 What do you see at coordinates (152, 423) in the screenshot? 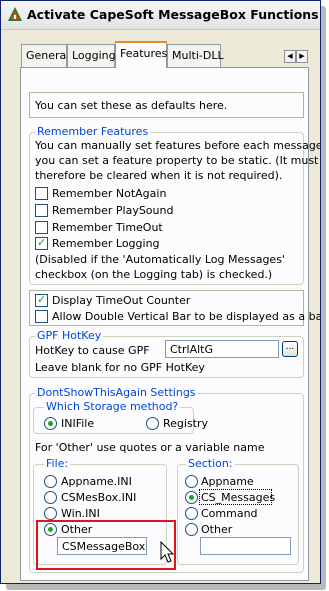
I see `storage-registry-radio` at bounding box center [152, 423].